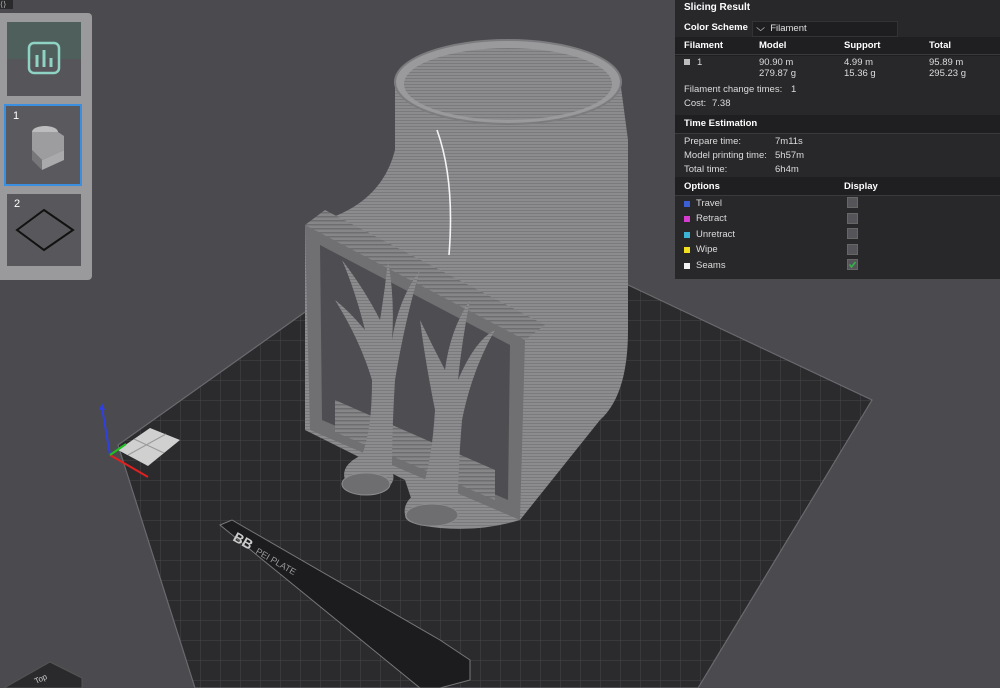  What do you see at coordinates (852, 218) in the screenshot?
I see `retract-display-checkbox` at bounding box center [852, 218].